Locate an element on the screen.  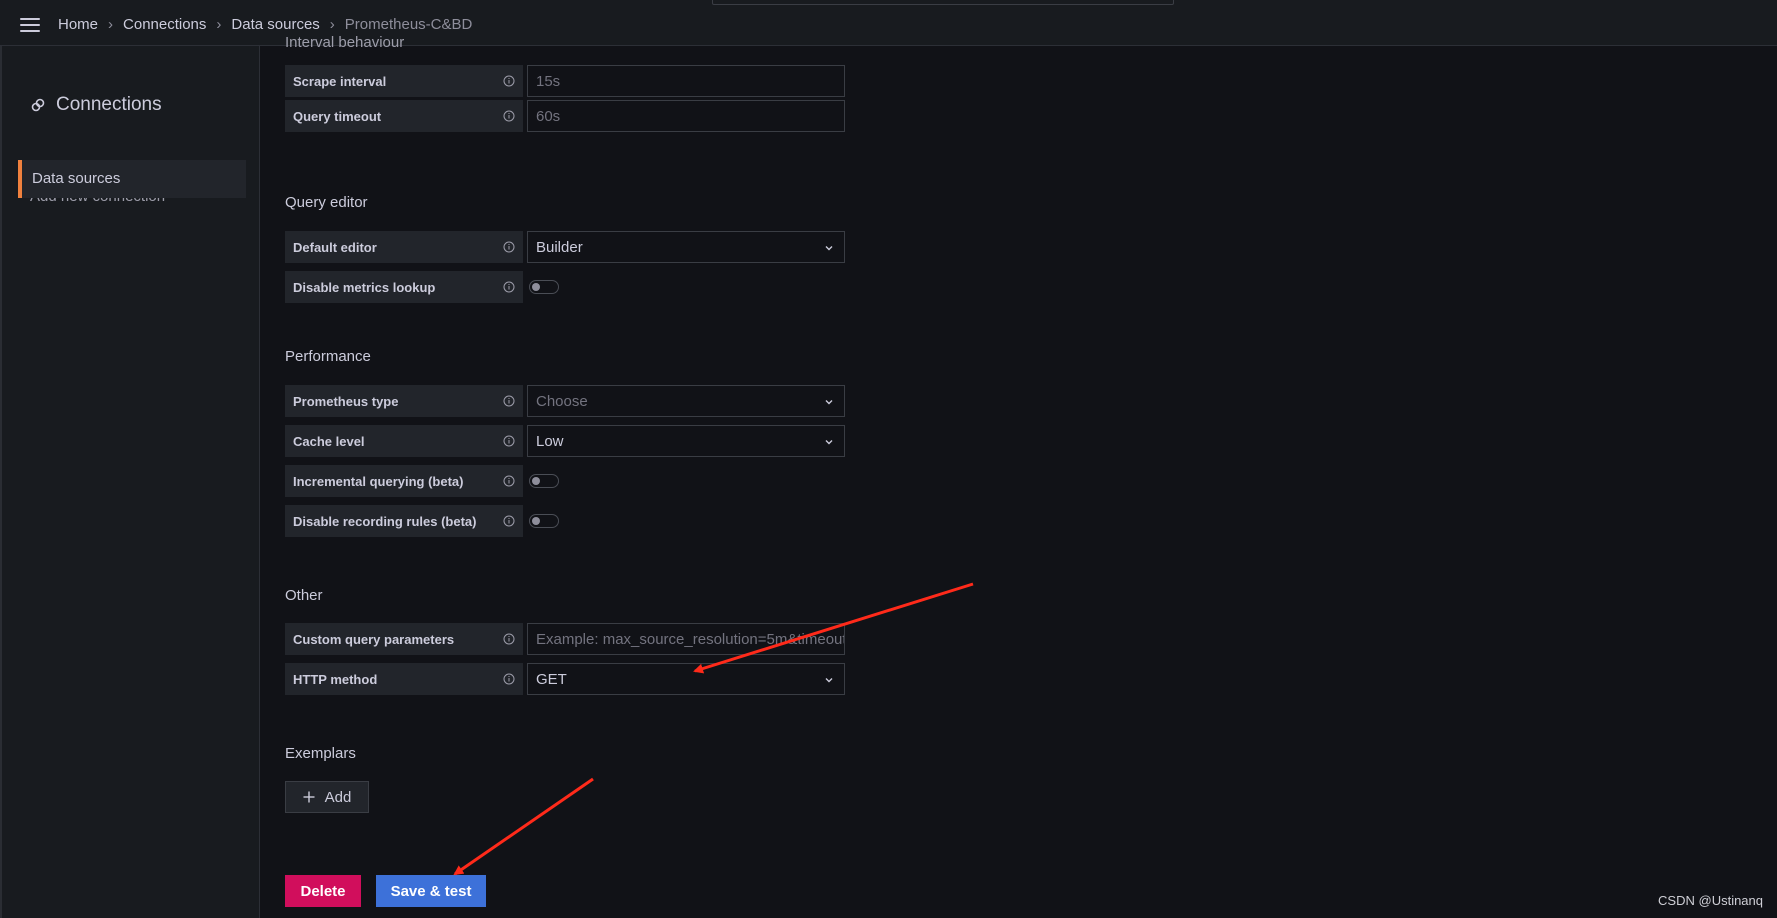
save-and-test-button: Save & test is located at coordinates (431, 891).